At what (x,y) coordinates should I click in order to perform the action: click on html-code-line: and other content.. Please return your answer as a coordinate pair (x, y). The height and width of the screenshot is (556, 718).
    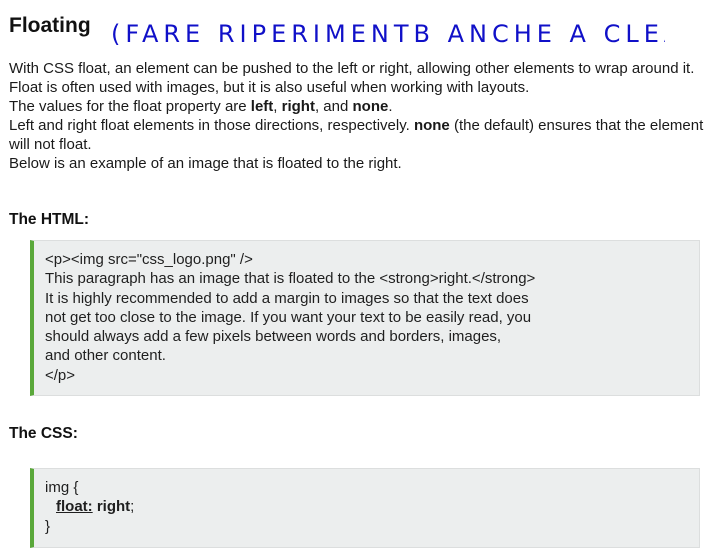
    Looking at the image, I should click on (105, 356).